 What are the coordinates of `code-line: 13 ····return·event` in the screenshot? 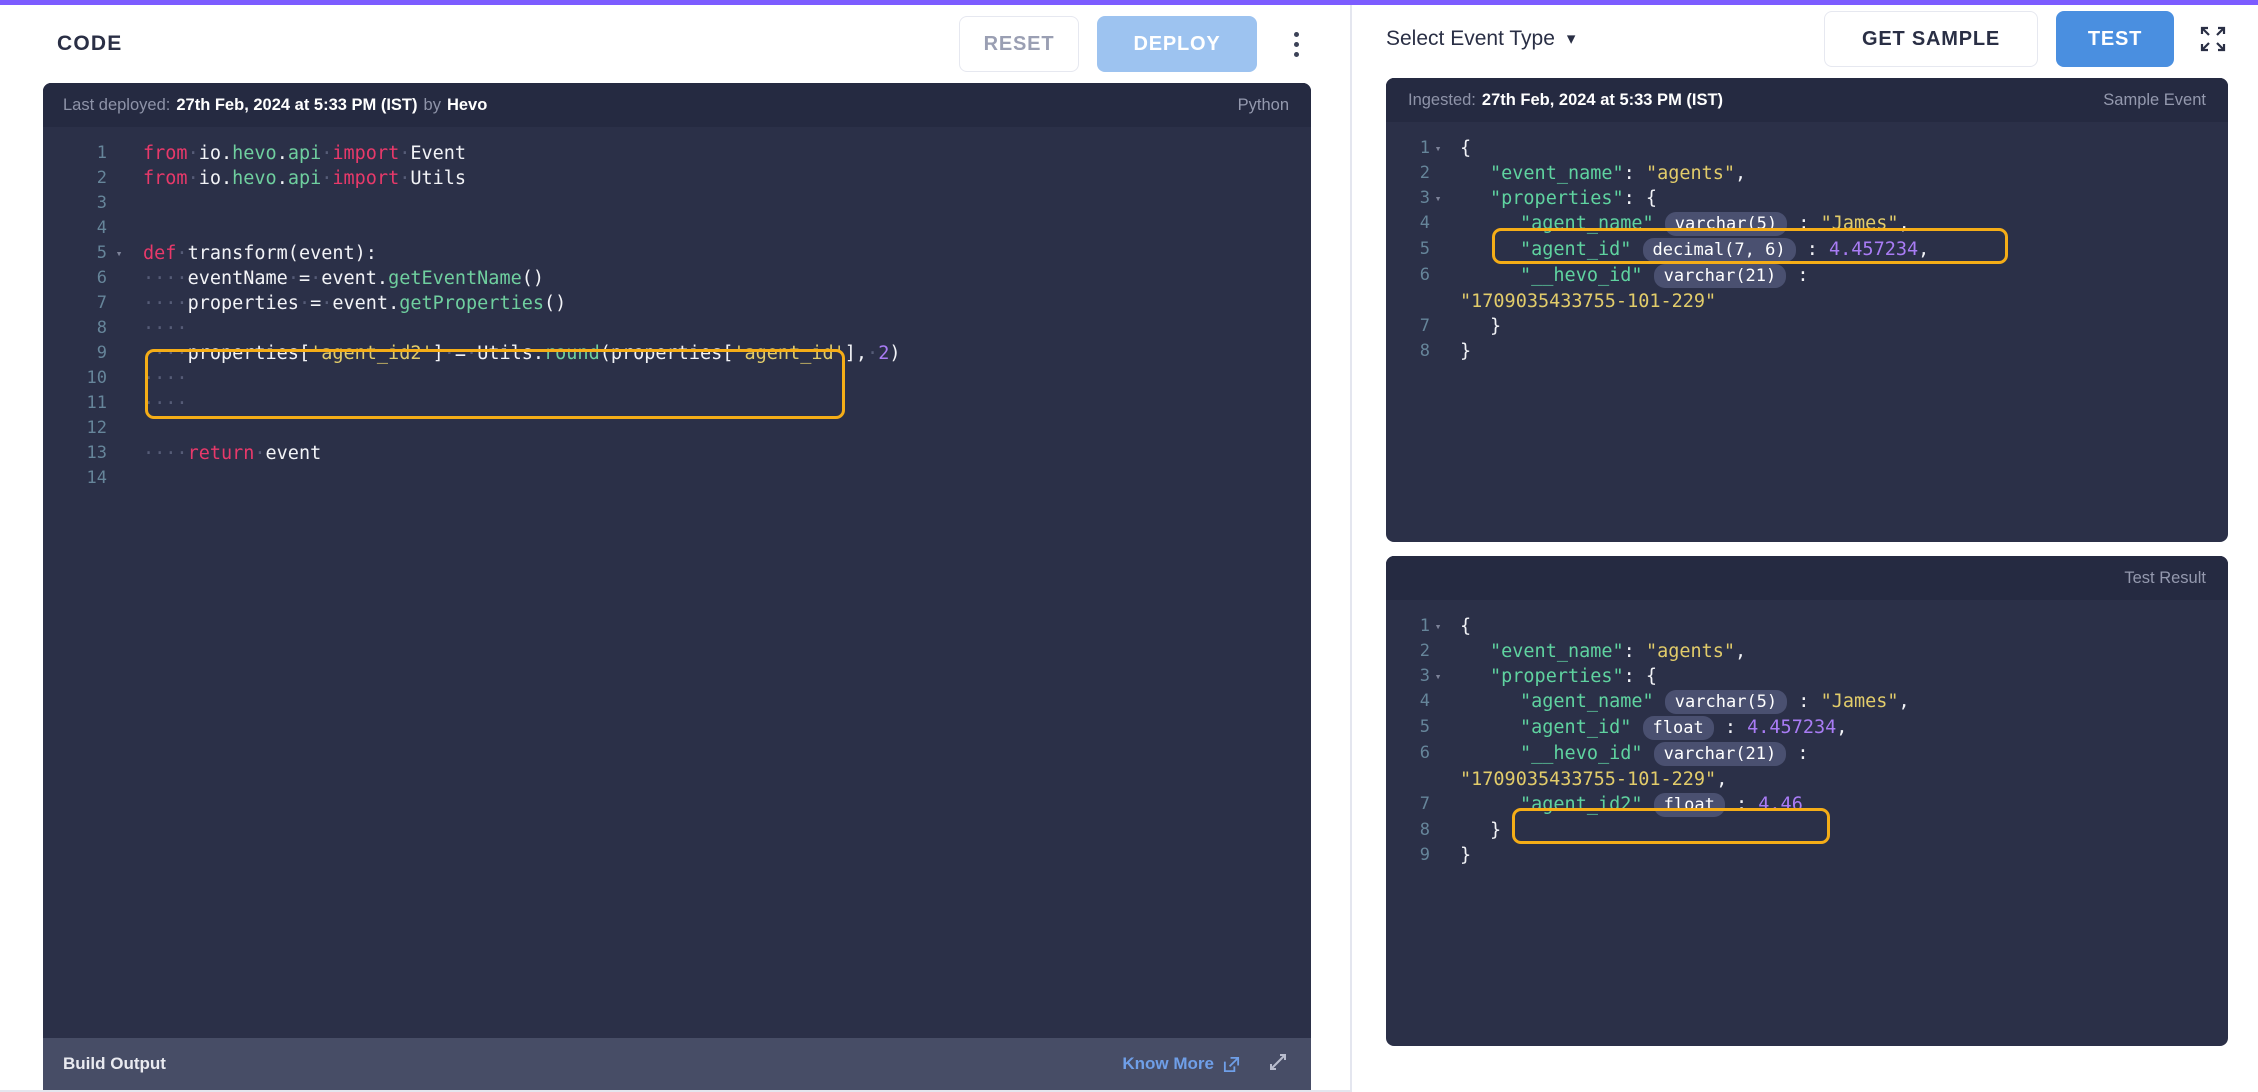 It's located at (677, 453).